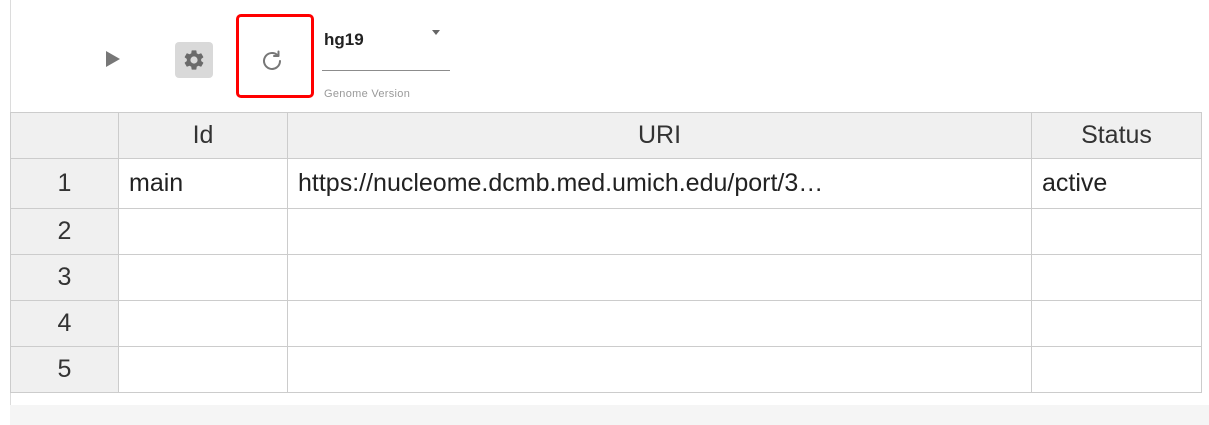 The height and width of the screenshot is (425, 1209). I want to click on play-button, so click(113, 59).